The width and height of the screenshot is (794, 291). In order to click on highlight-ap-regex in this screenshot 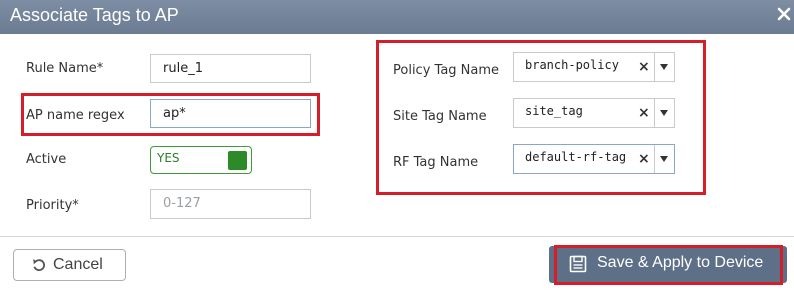, I will do `click(170, 114)`.